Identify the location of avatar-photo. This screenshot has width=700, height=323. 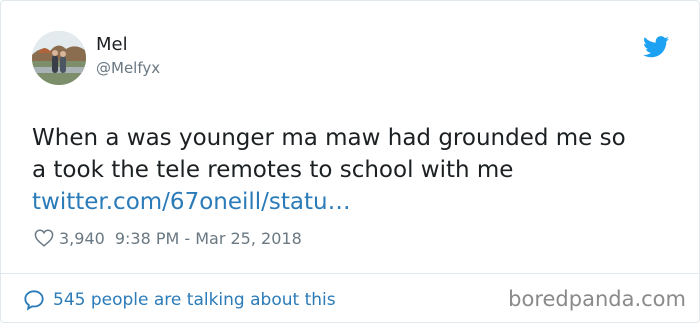
(59, 58).